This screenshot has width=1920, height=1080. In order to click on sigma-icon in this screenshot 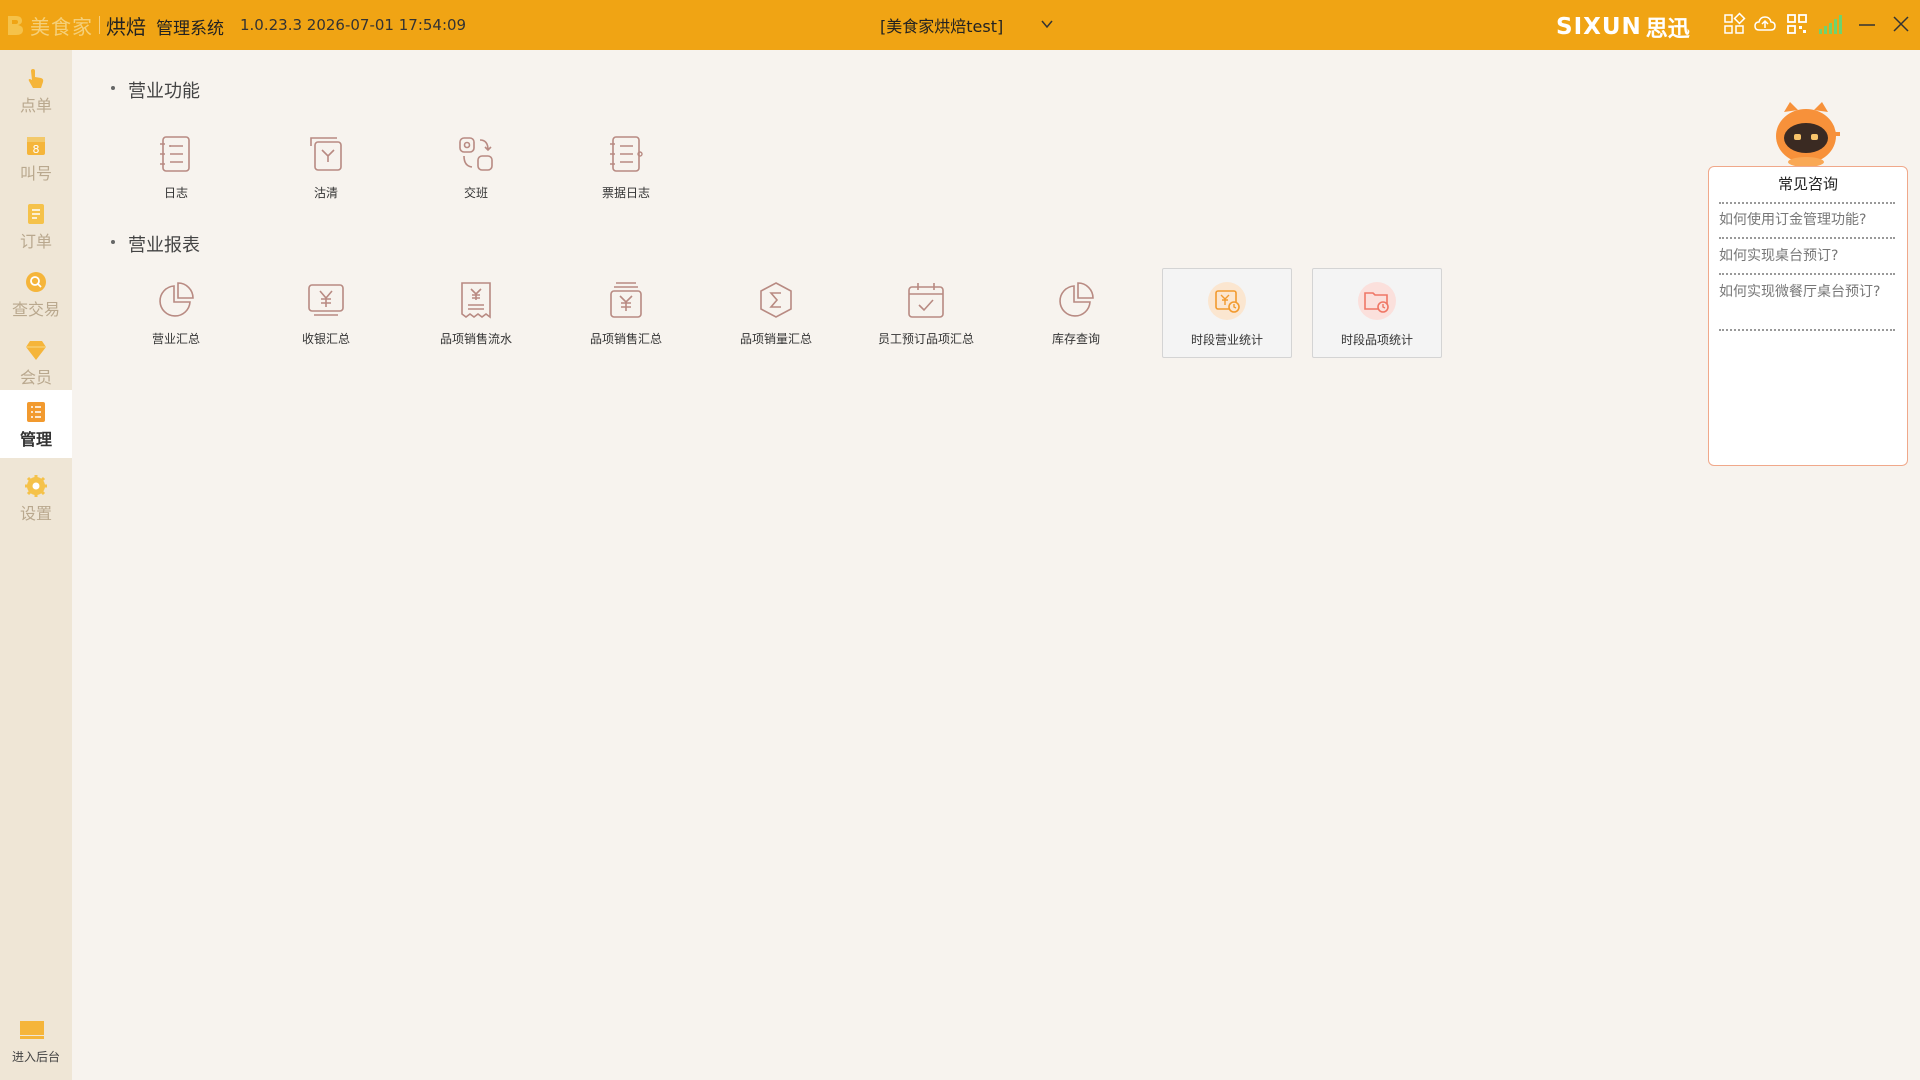, I will do `click(776, 300)`.